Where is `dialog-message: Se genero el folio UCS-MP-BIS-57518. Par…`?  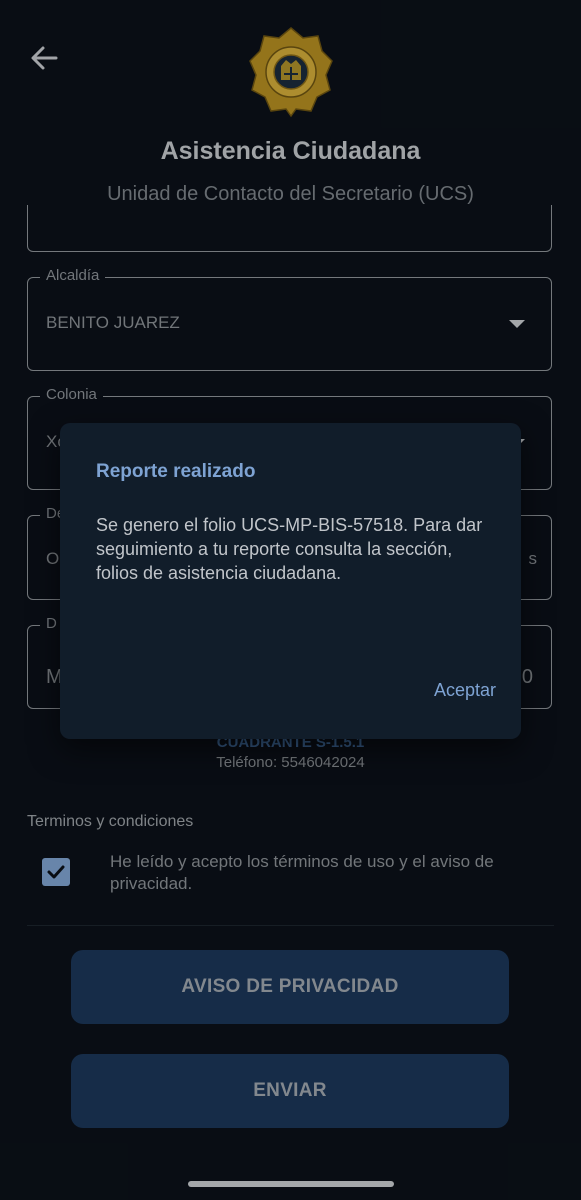
dialog-message: Se genero el folio UCS-MP-BIS-57518. Par… is located at coordinates (289, 549).